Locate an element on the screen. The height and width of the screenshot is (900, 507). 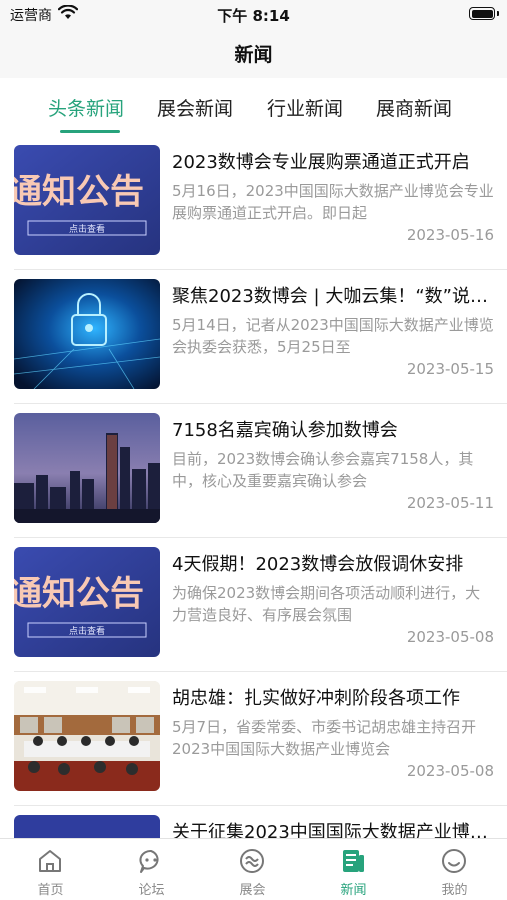
status-bar: 运营商 下午 8:14 is located at coordinates (253, 14).